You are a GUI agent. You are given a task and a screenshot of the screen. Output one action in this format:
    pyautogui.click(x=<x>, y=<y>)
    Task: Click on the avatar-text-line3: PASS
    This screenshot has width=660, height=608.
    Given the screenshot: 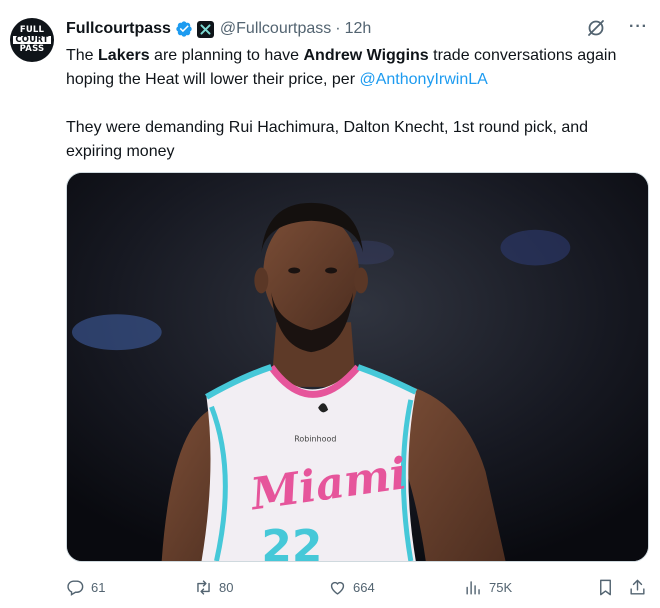 What is the action you would take?
    pyautogui.click(x=32, y=49)
    